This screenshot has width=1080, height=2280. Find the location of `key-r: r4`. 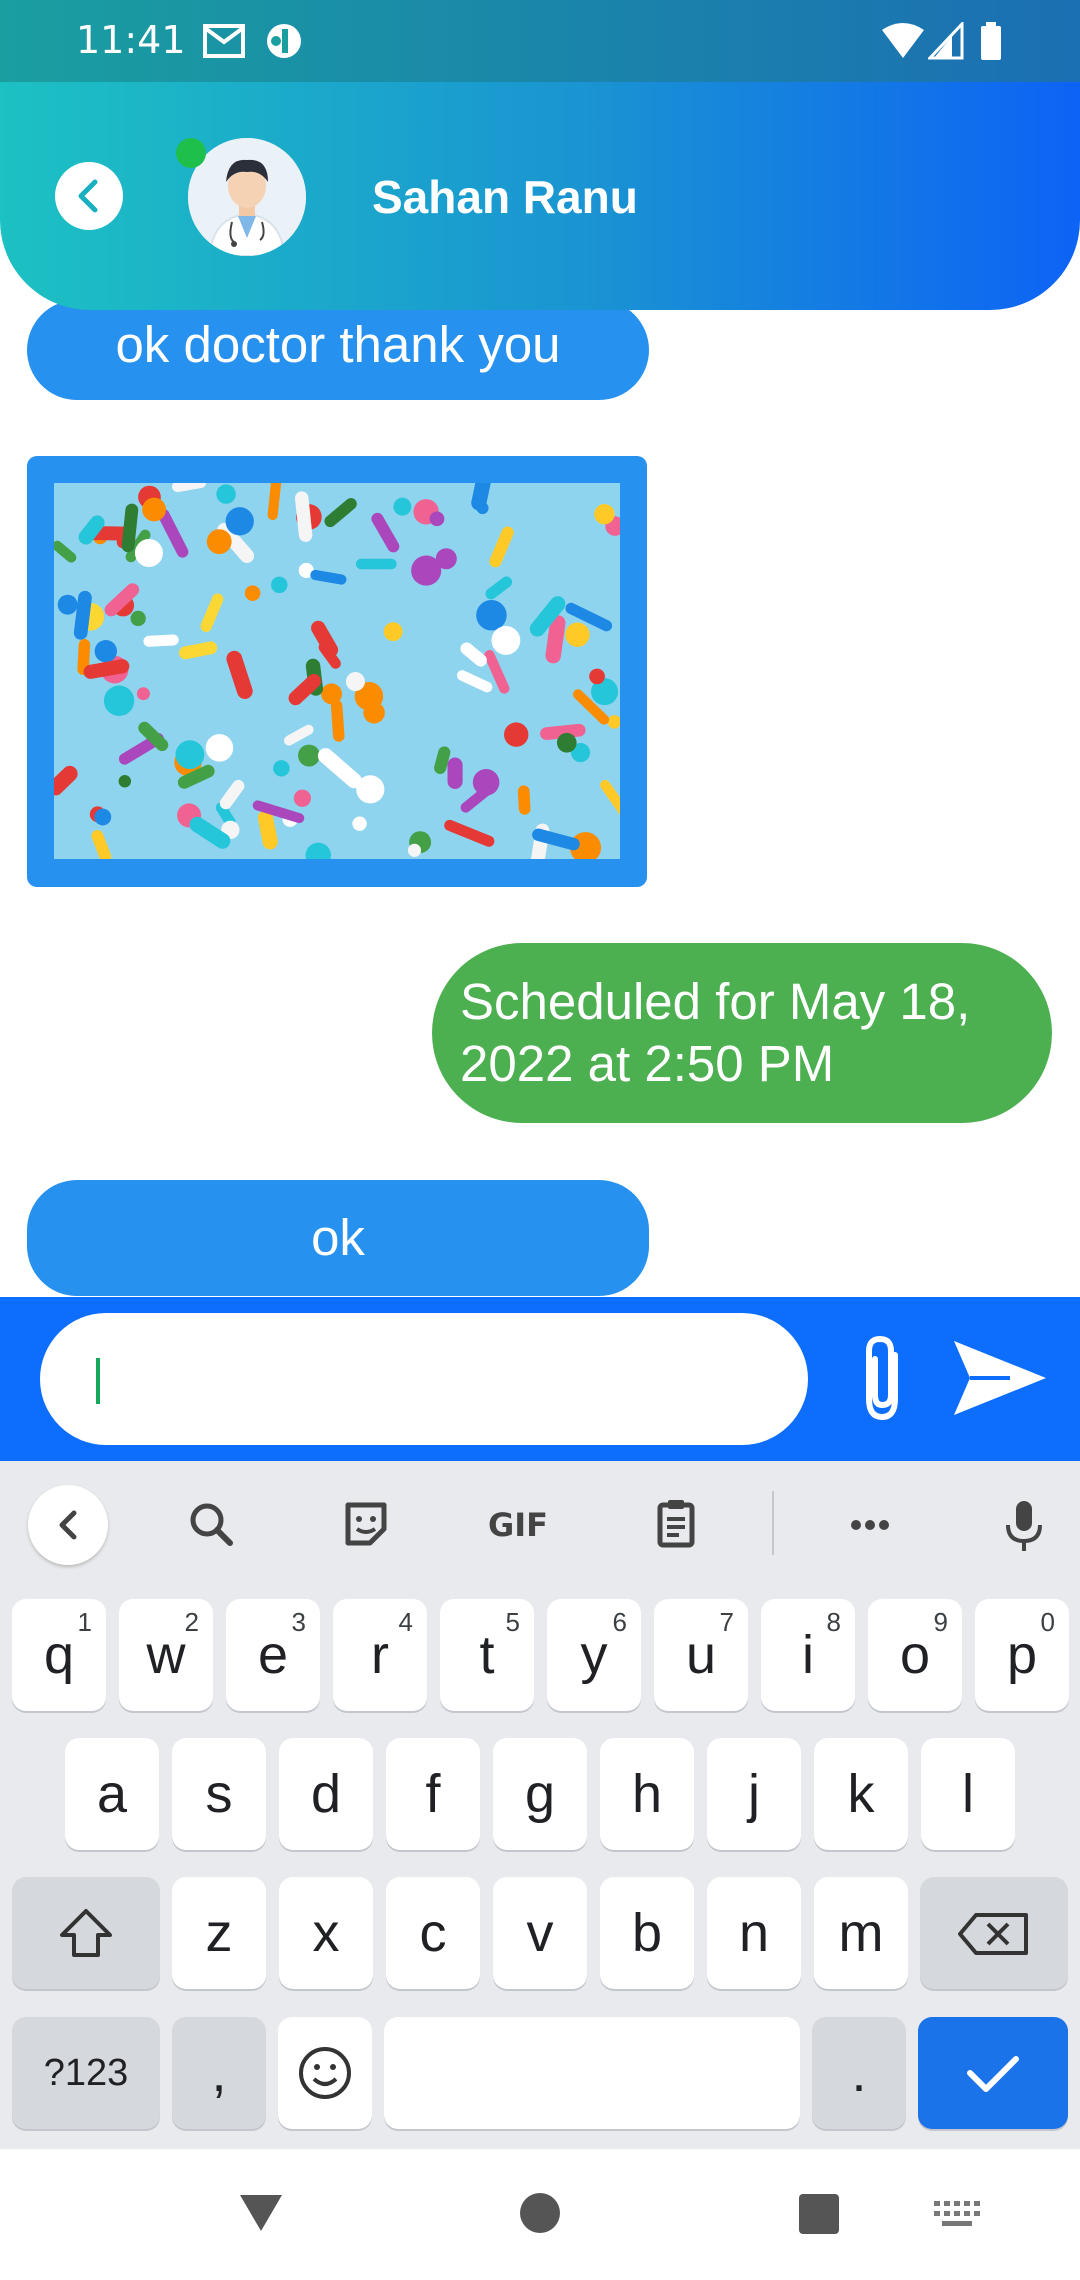

key-r: r4 is located at coordinates (380, 1655).